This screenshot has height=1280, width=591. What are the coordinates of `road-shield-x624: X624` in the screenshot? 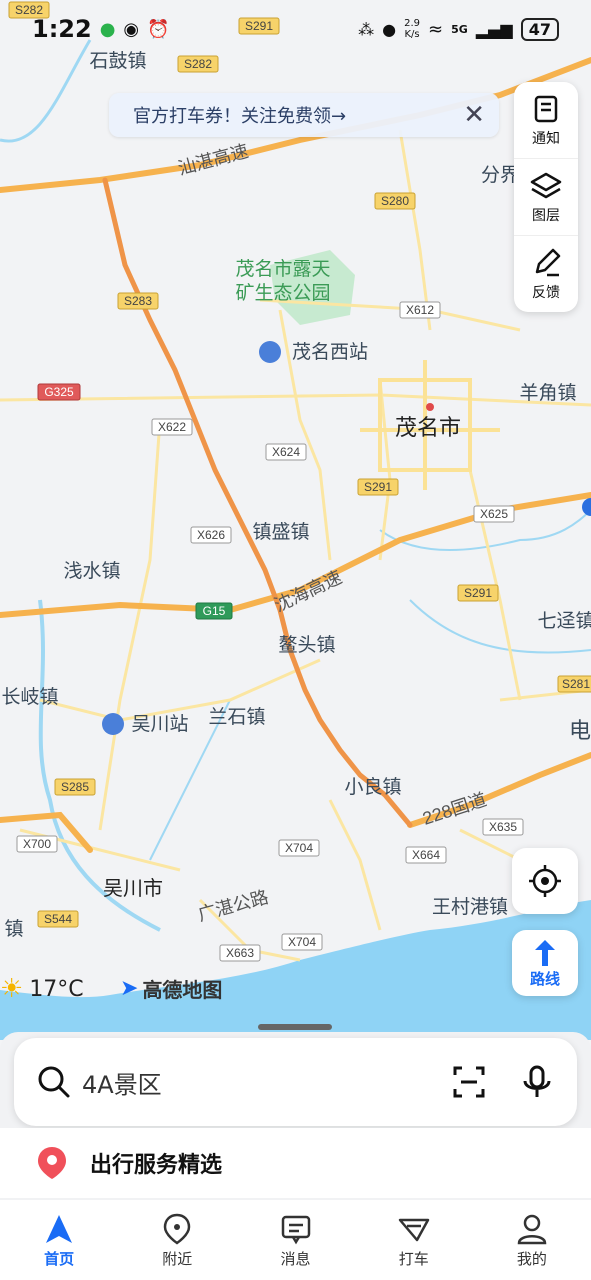 It's located at (286, 452).